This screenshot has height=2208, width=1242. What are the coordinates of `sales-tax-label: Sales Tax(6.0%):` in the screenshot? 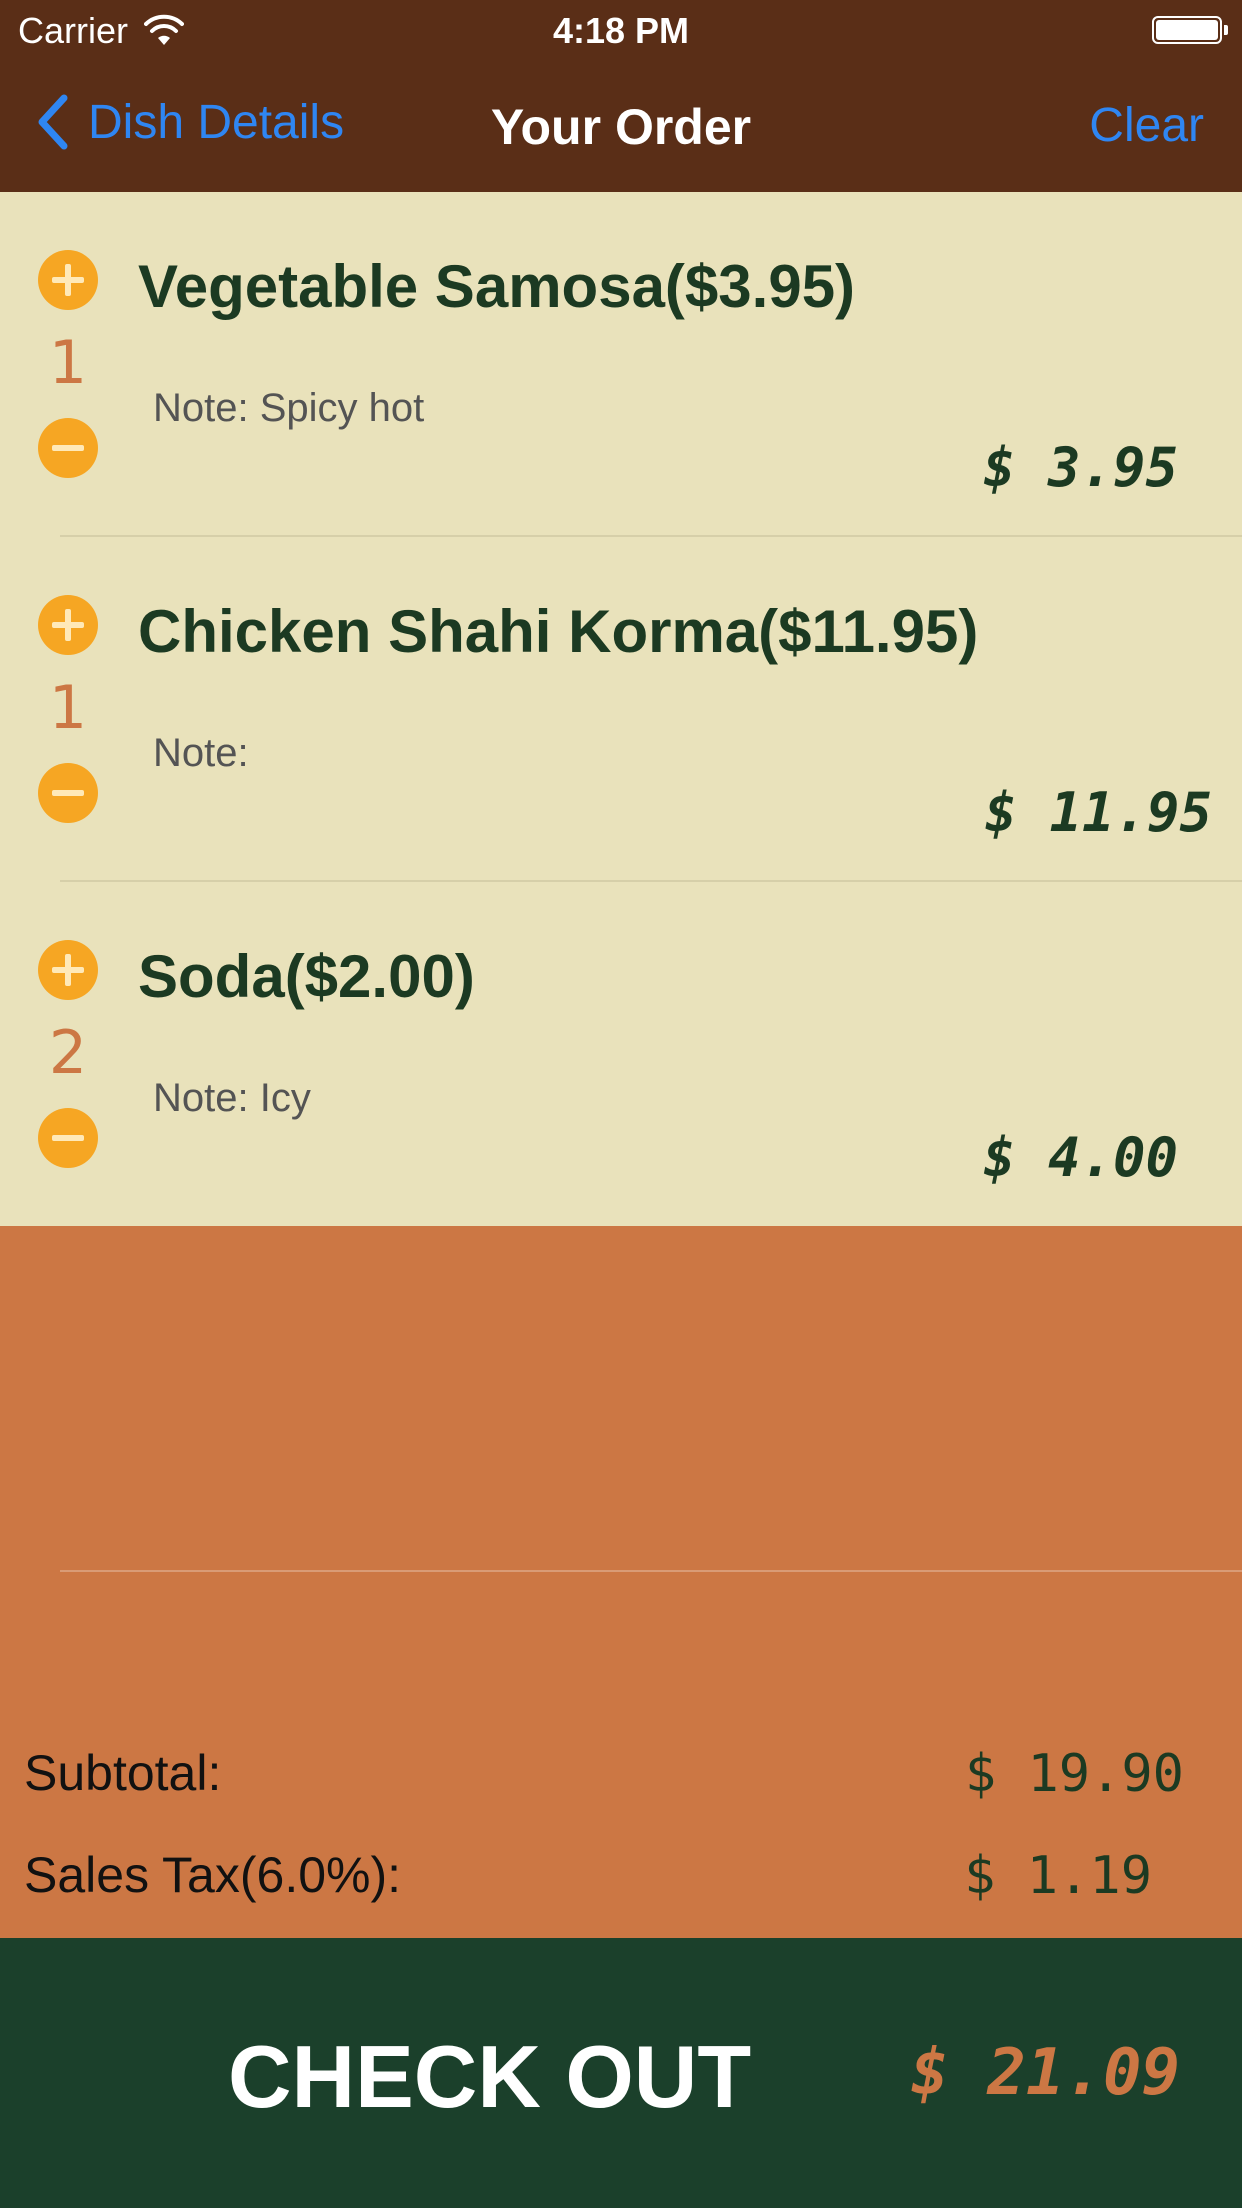 It's located at (213, 1875).